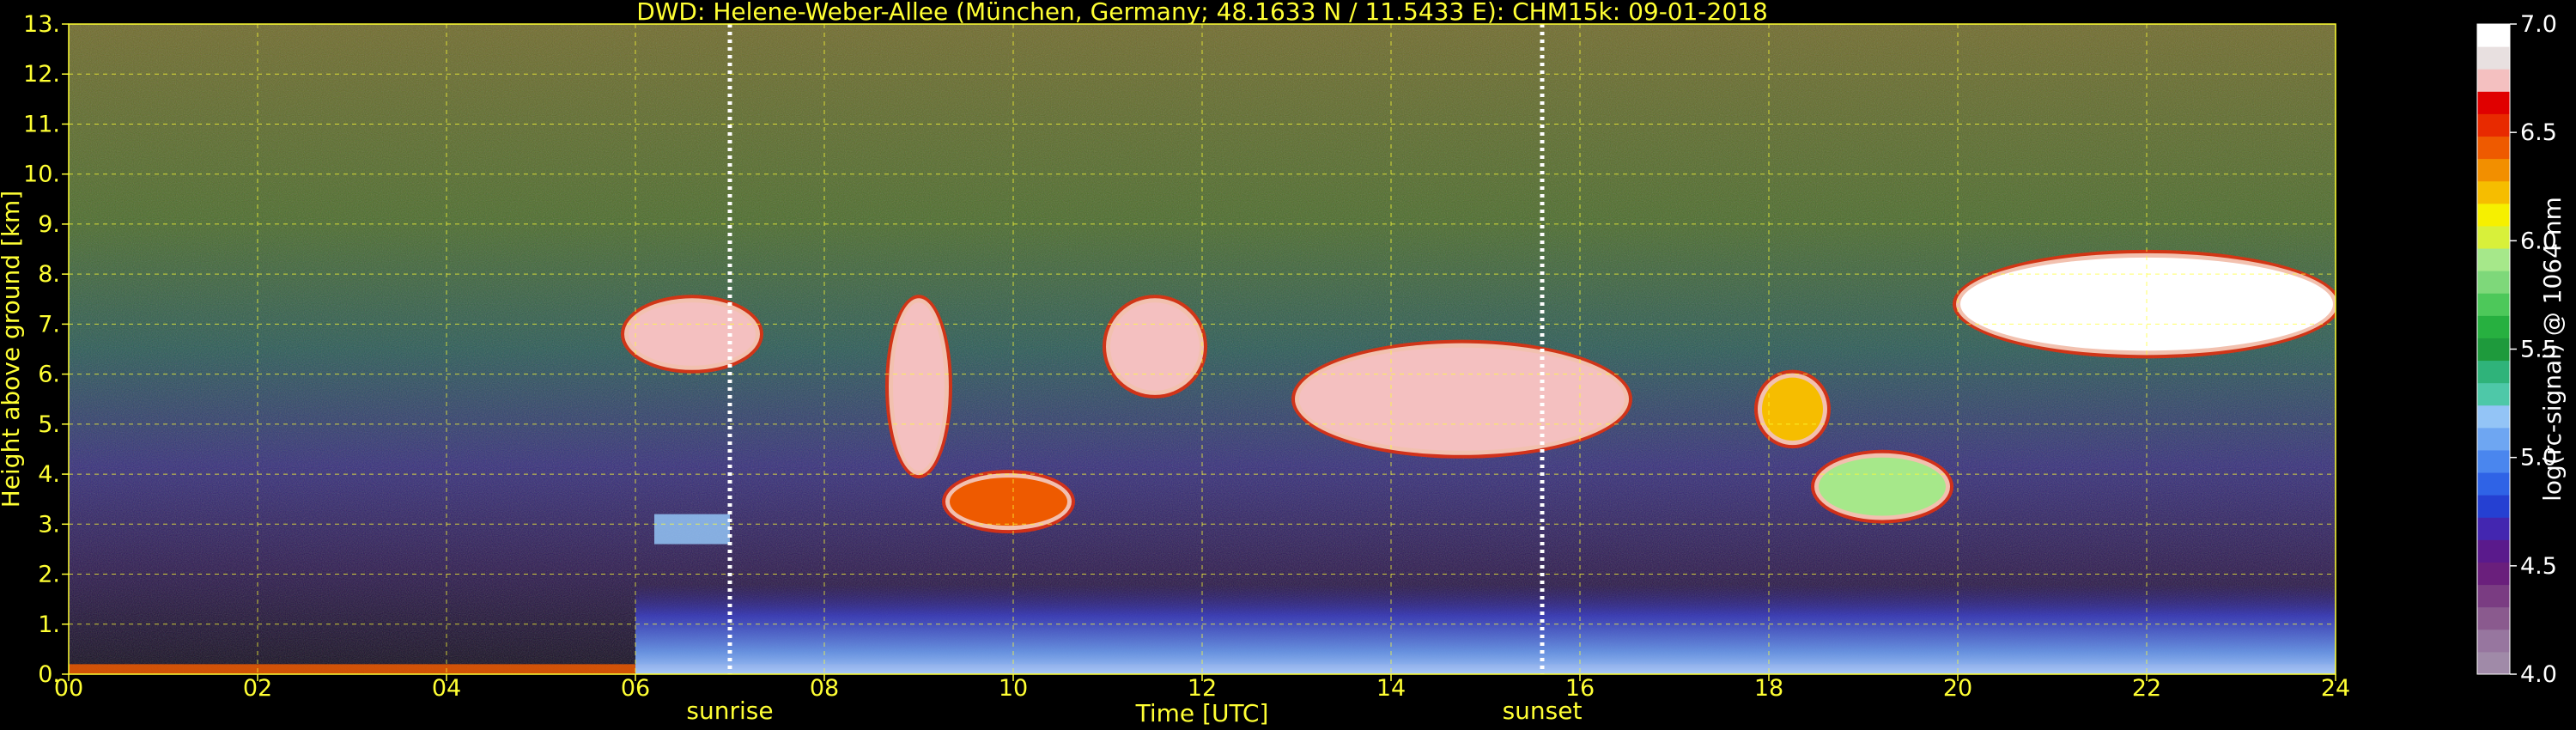  I want to click on y-tick-label: 3., so click(49, 524).